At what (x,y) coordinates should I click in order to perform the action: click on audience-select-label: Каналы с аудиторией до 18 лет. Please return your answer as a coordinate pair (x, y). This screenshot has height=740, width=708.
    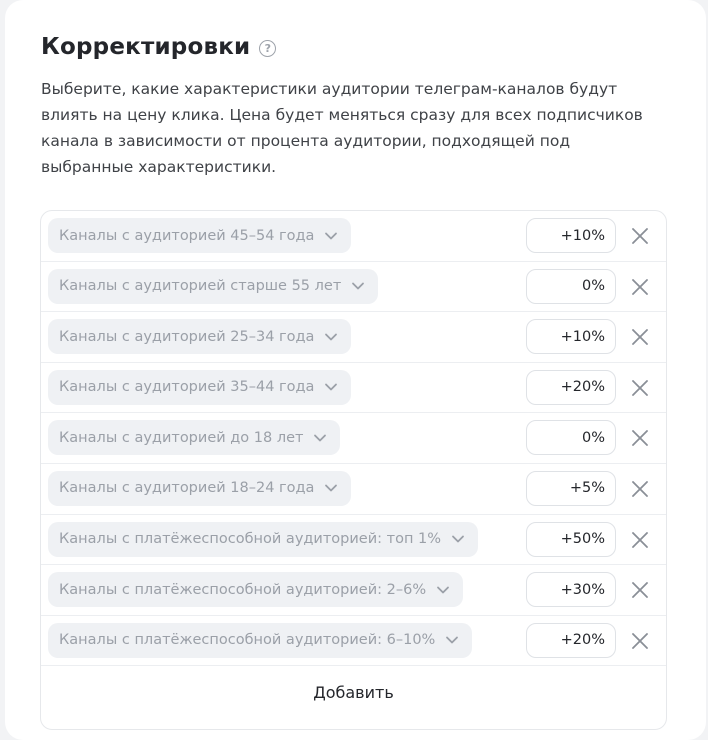
    Looking at the image, I should click on (181, 437).